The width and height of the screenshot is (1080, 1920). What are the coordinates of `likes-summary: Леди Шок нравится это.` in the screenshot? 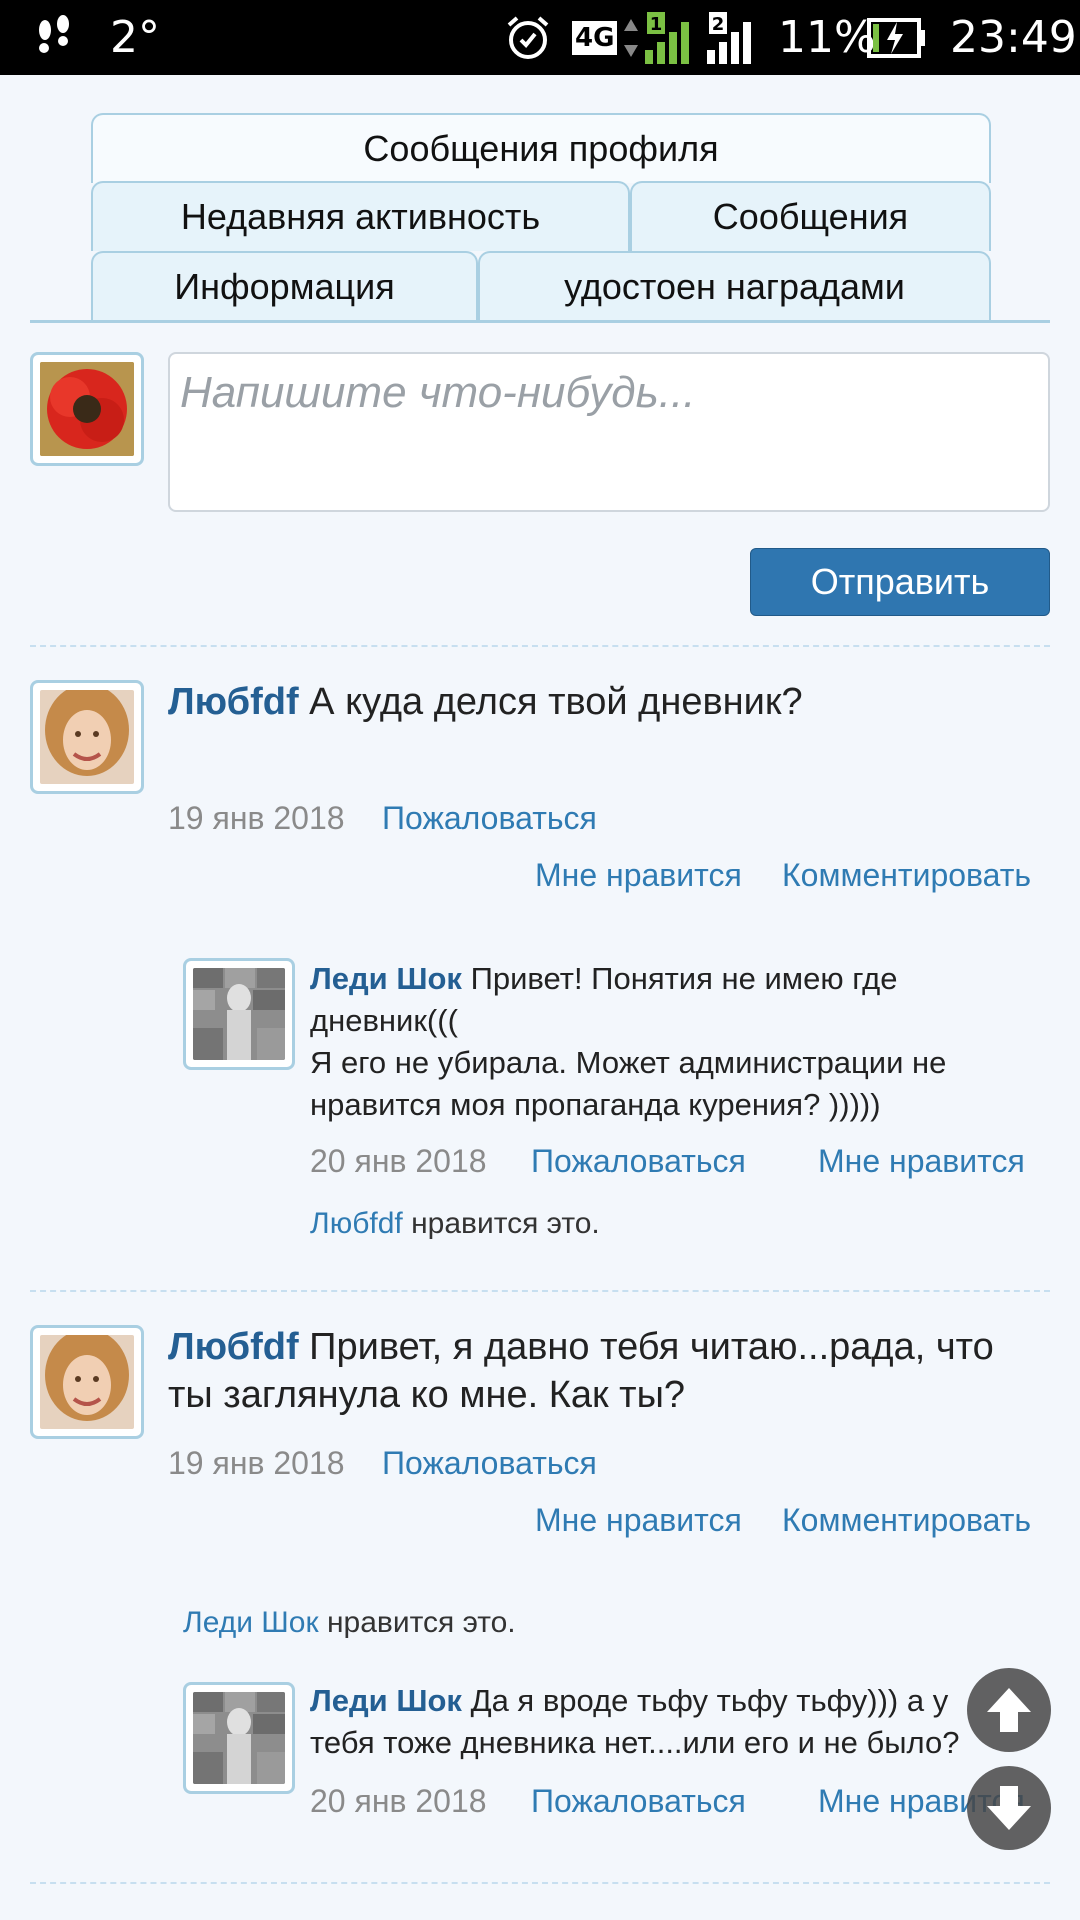 It's located at (349, 1623).